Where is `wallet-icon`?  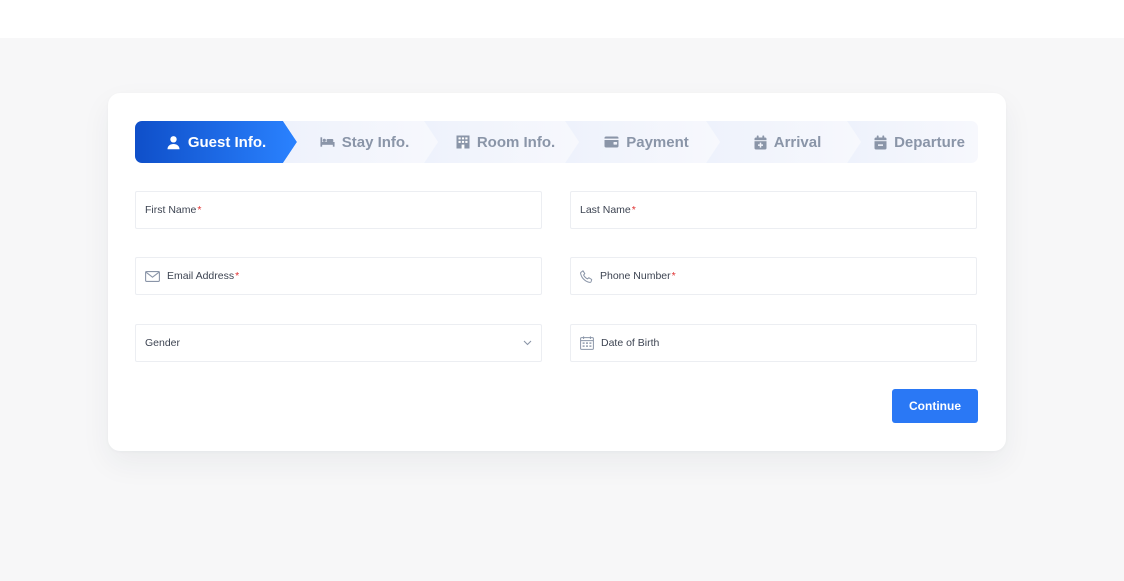 wallet-icon is located at coordinates (611, 142).